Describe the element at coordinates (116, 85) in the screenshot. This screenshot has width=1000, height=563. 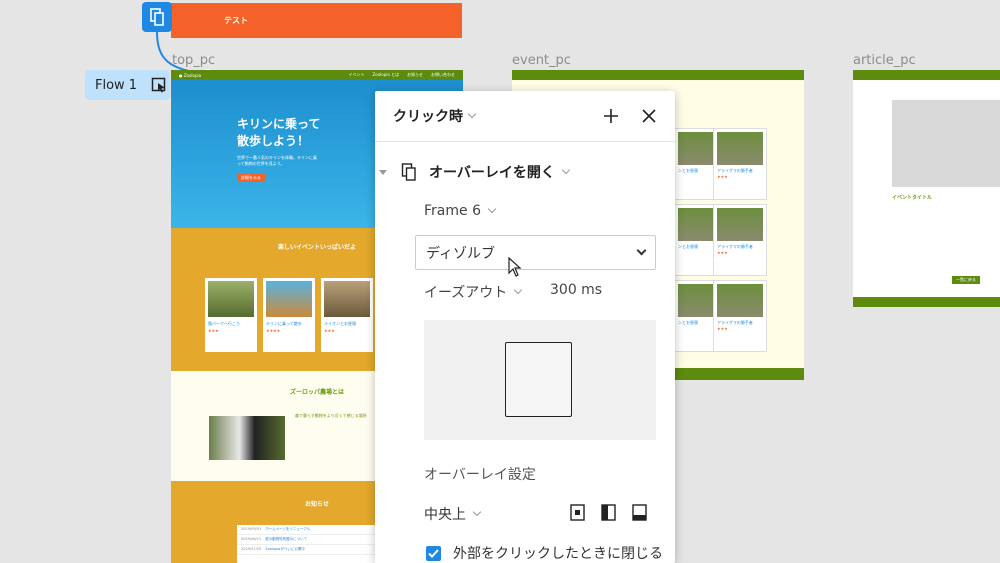
I see `flow-label: Flow 1` at that location.